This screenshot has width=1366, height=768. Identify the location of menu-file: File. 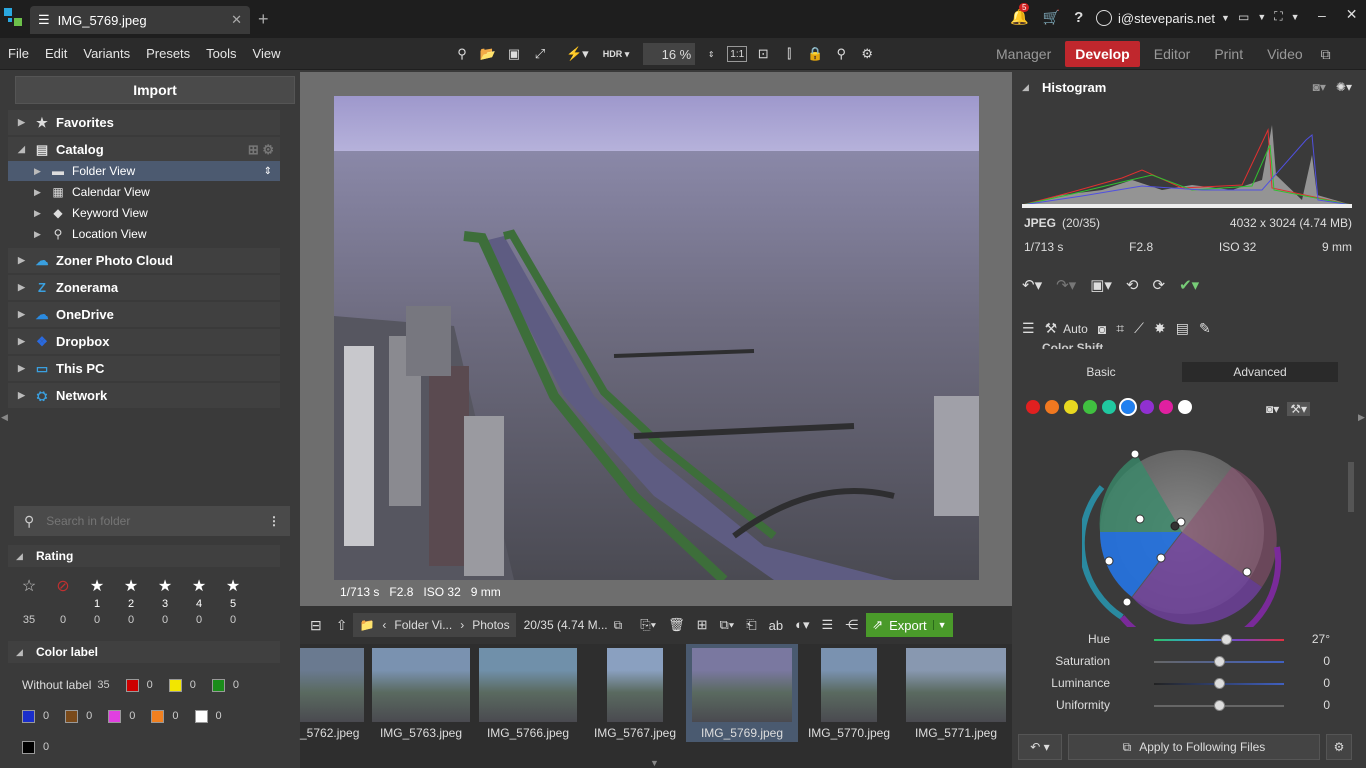
(18, 53).